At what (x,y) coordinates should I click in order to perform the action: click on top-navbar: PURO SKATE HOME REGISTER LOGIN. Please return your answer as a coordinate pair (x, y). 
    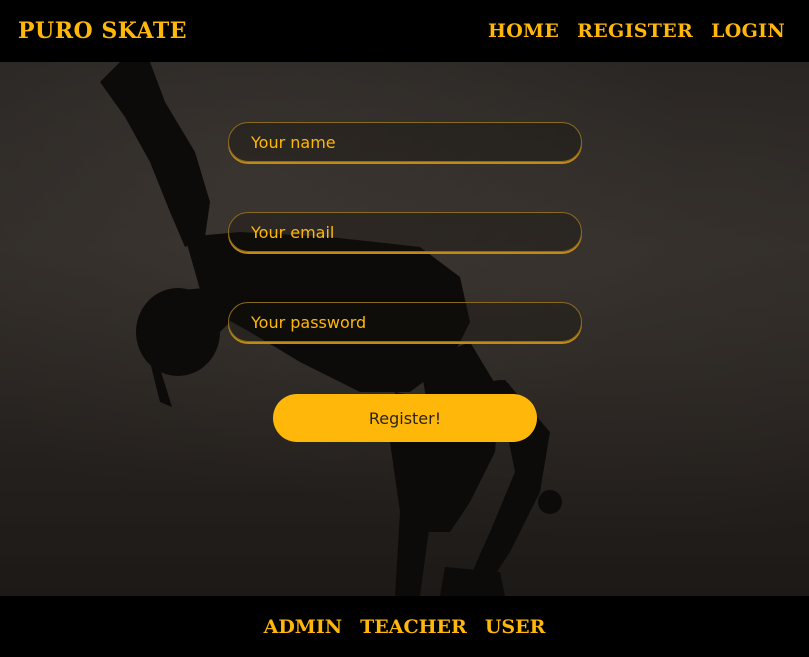
    Looking at the image, I should click on (404, 31).